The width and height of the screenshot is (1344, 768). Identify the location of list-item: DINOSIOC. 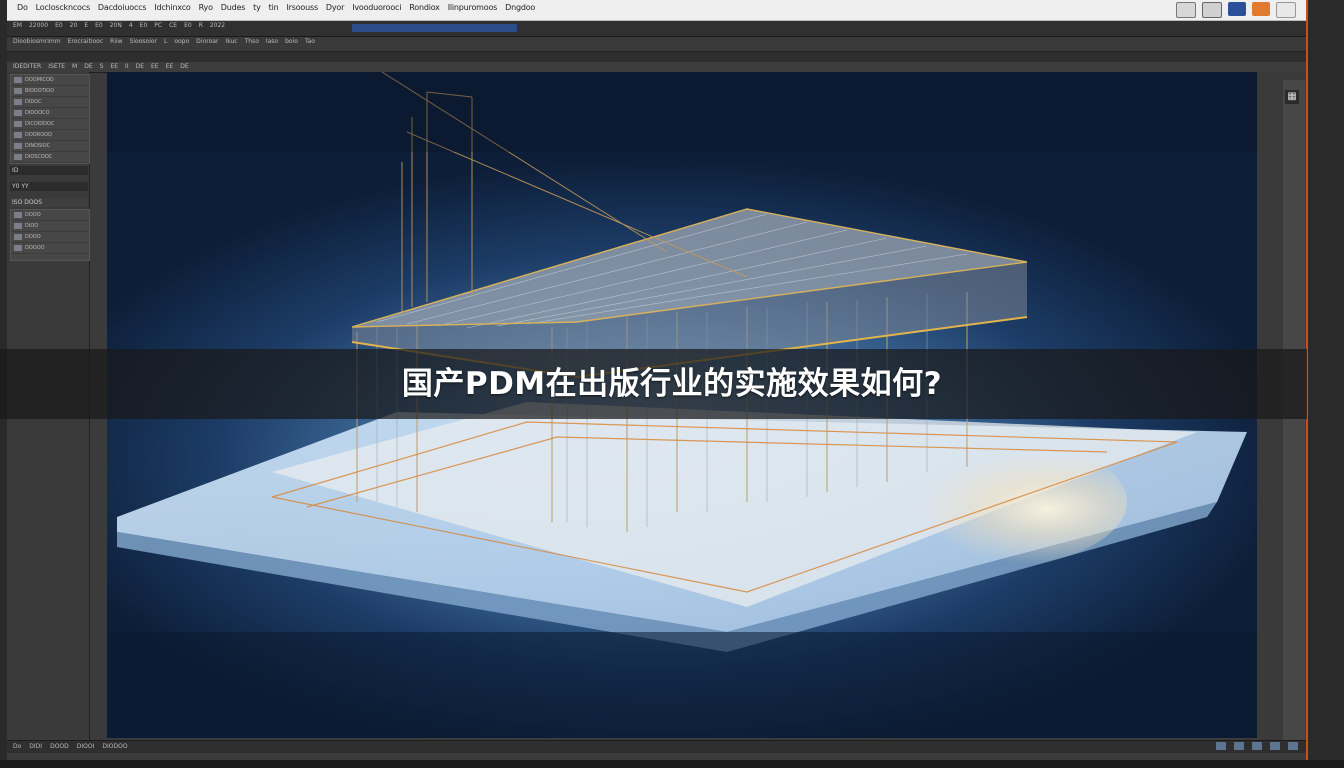
(50, 146).